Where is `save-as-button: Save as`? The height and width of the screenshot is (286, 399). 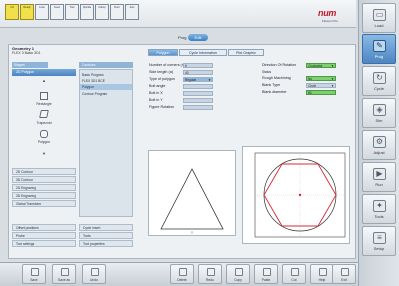
save-as-button: Save as is located at coordinates (64, 274).